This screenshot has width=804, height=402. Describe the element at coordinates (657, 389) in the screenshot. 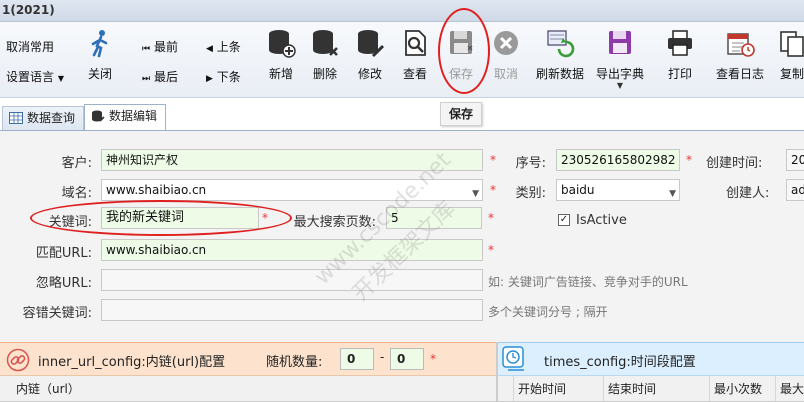

I see `column-header-end-time: 结束时间` at that location.